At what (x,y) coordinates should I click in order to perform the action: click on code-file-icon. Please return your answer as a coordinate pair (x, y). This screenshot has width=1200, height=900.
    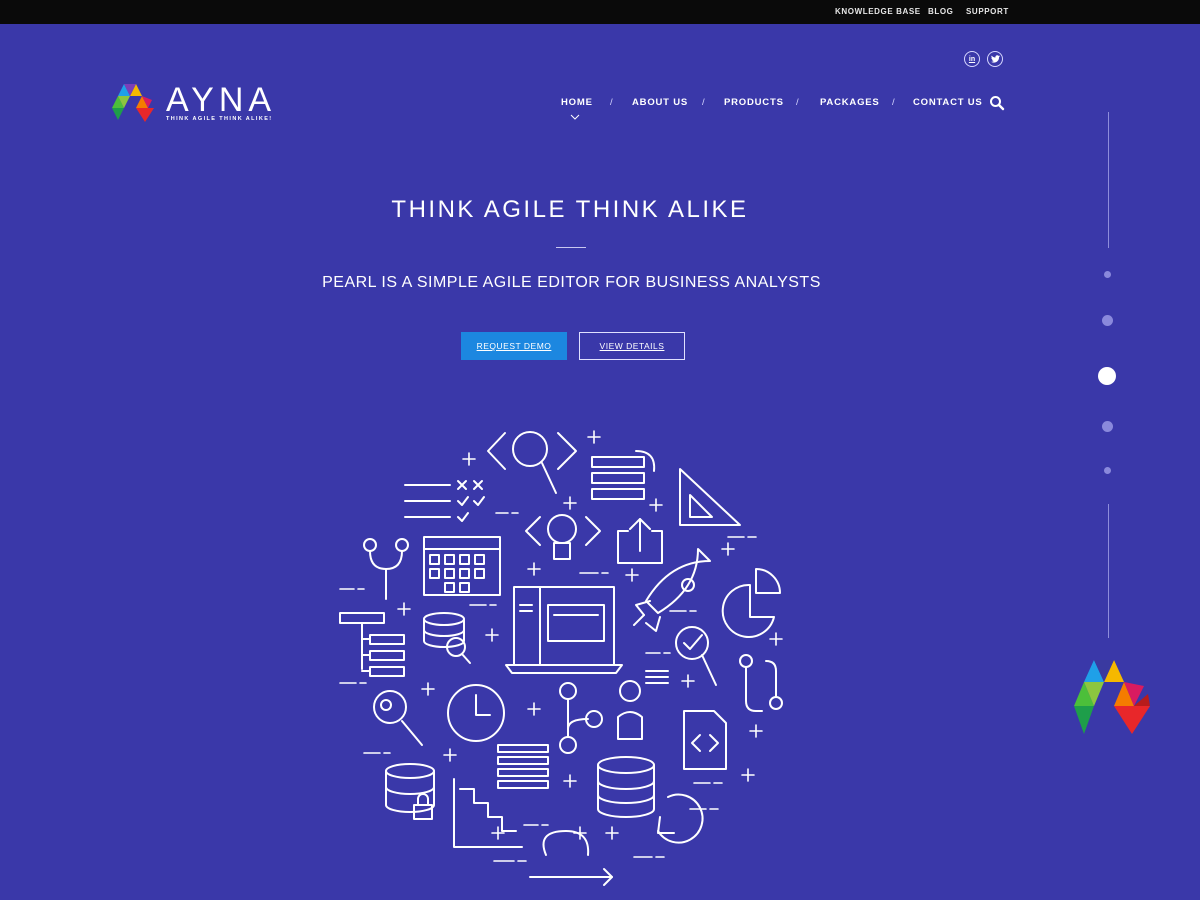
    Looking at the image, I should click on (705, 740).